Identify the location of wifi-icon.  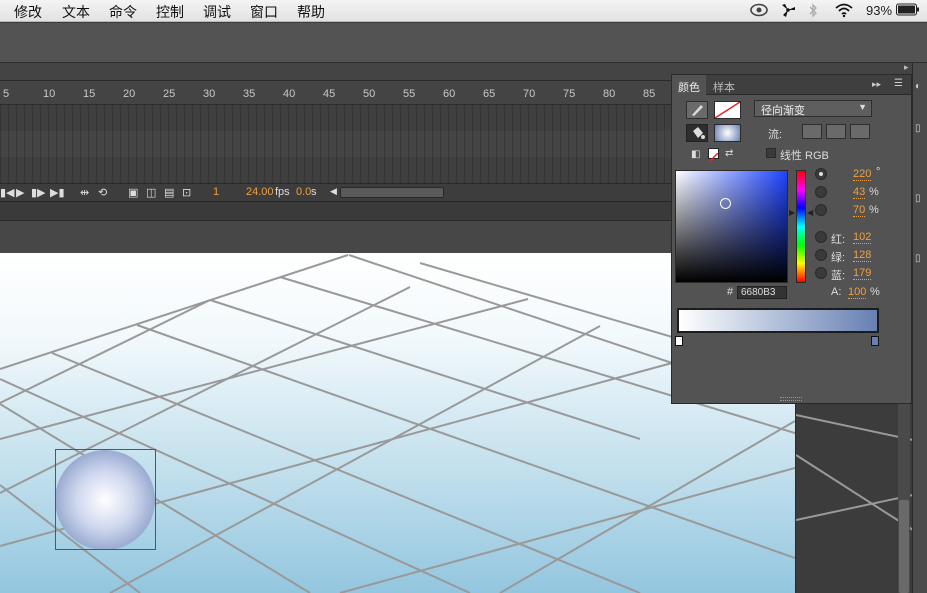
(844, 12).